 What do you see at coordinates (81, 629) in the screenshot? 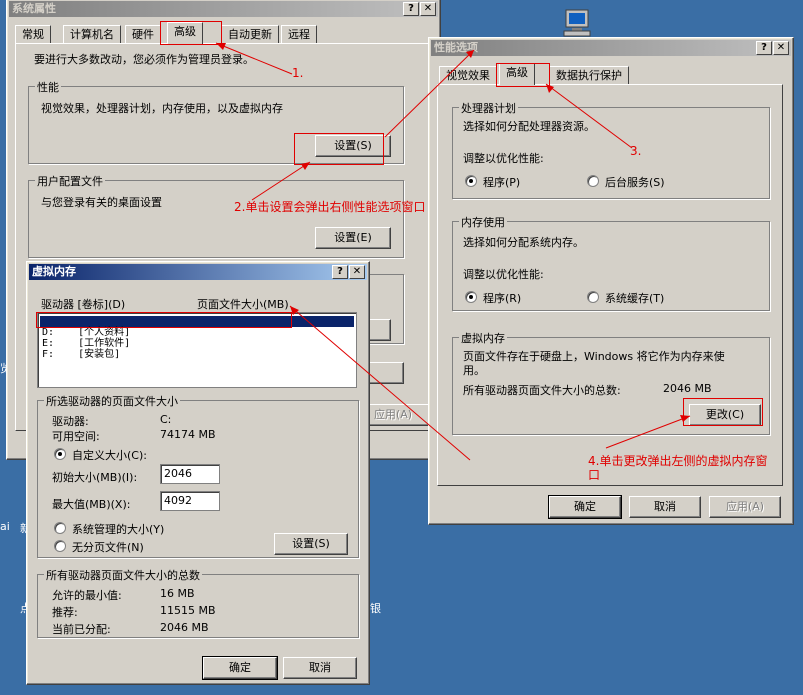
I see `current-allocated-label: 当前已分配:` at bounding box center [81, 629].